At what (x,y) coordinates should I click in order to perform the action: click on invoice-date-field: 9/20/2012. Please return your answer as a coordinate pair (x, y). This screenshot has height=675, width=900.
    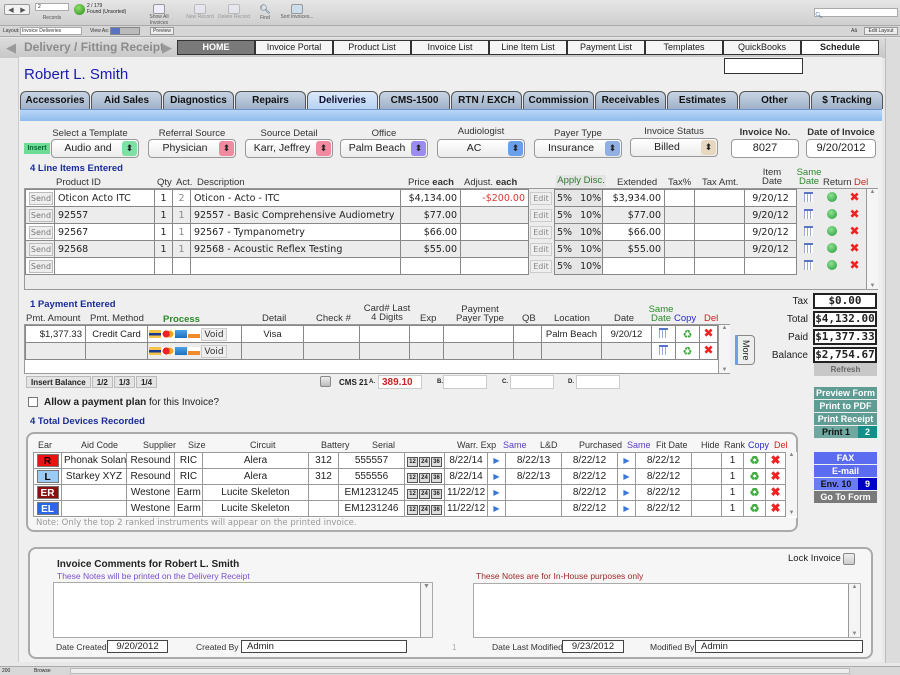
    Looking at the image, I should click on (841, 148).